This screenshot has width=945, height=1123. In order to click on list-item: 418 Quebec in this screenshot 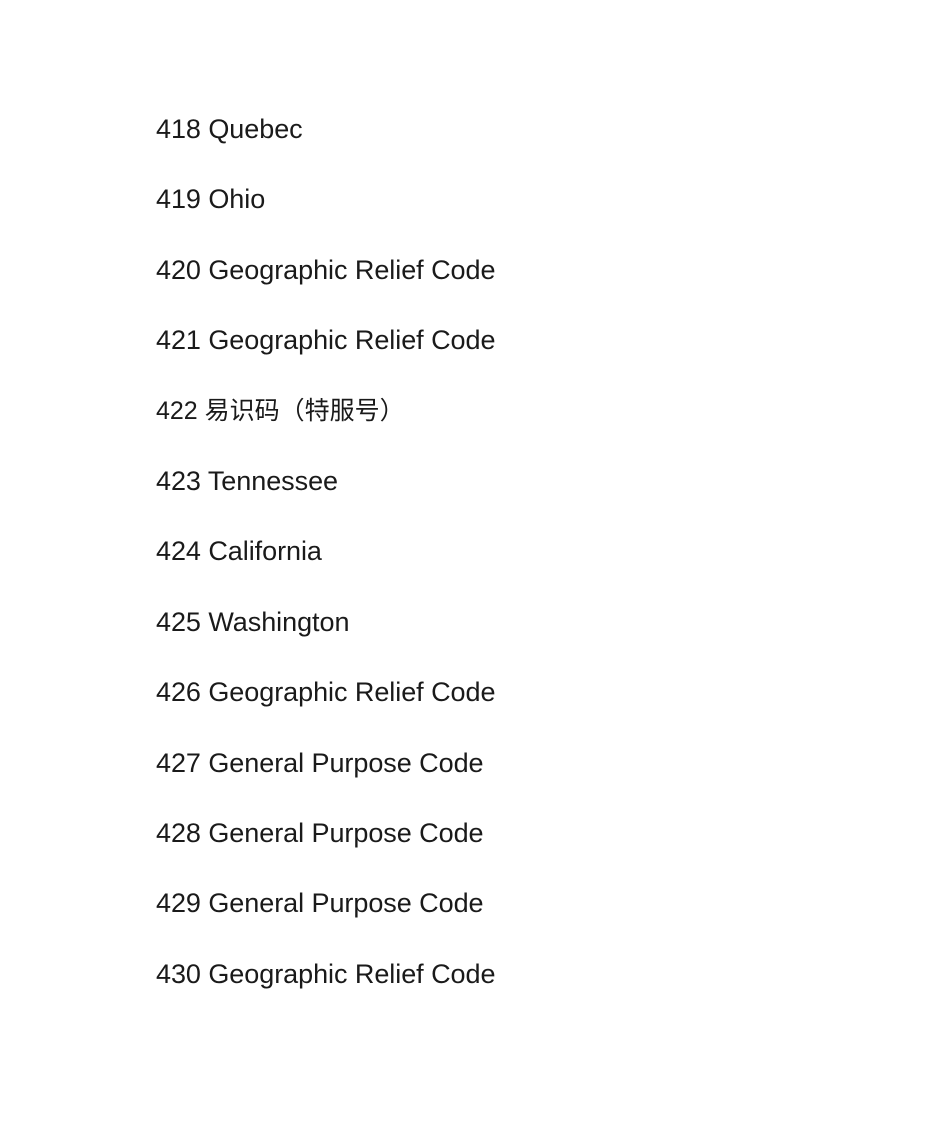, I will do `click(229, 129)`.